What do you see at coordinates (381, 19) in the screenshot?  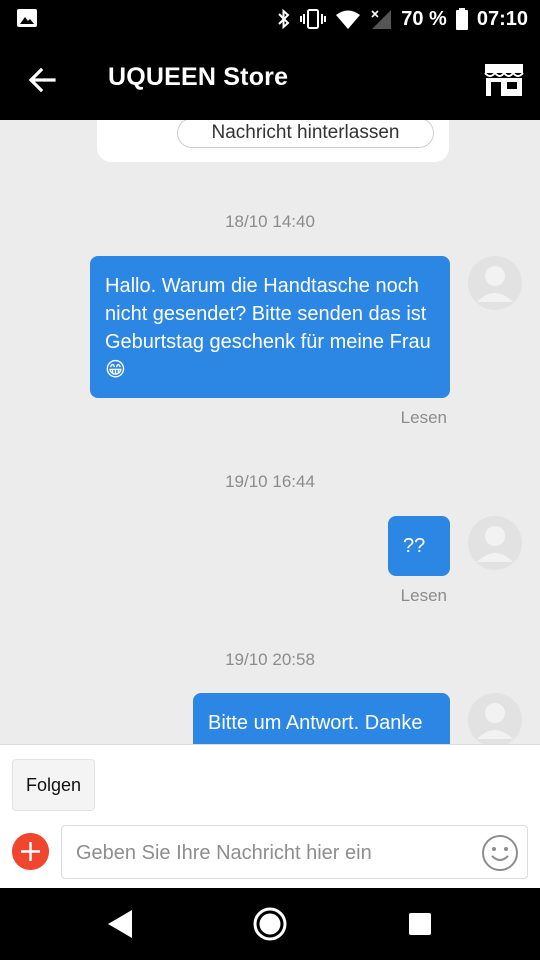 I see `signal-icon` at bounding box center [381, 19].